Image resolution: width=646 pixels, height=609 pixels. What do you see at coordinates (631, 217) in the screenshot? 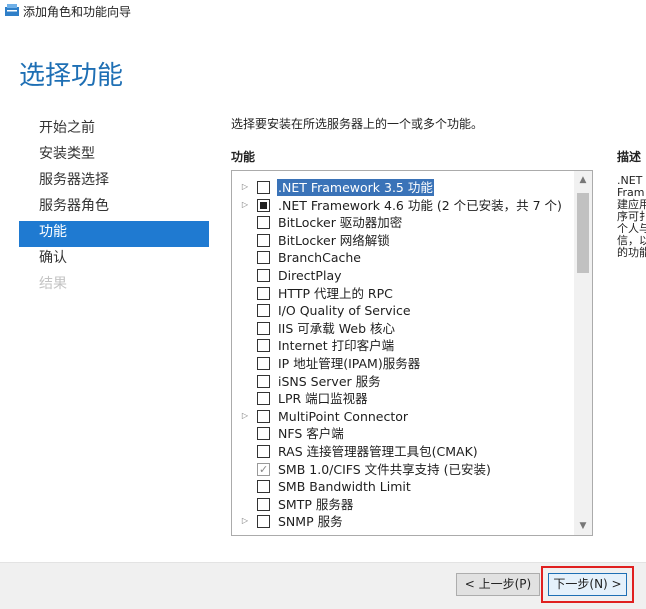
I see `feature-description: .NET Fram 建应用 序可扌 个人与 信，以 的功能` at bounding box center [631, 217].